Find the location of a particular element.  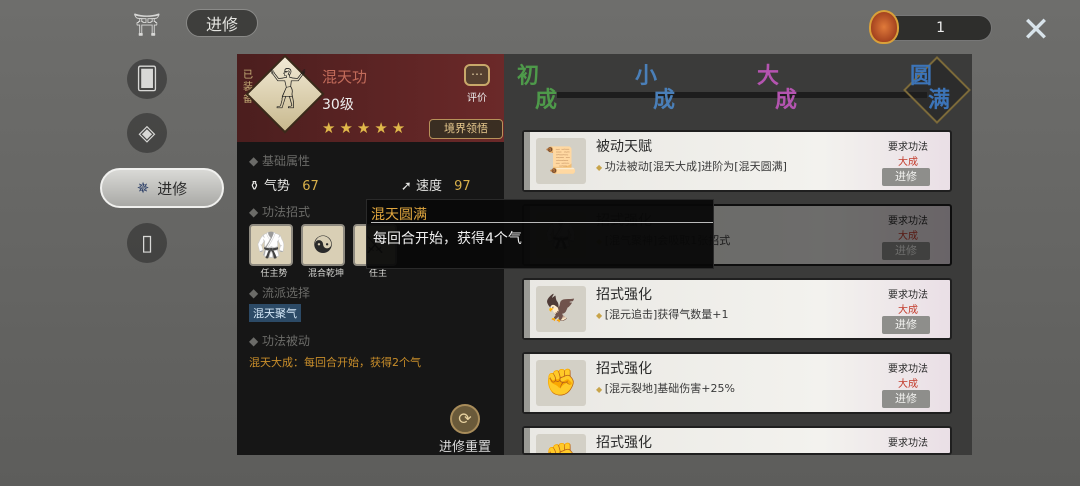

close-x-icon: ✕ is located at coordinates (1036, 30).